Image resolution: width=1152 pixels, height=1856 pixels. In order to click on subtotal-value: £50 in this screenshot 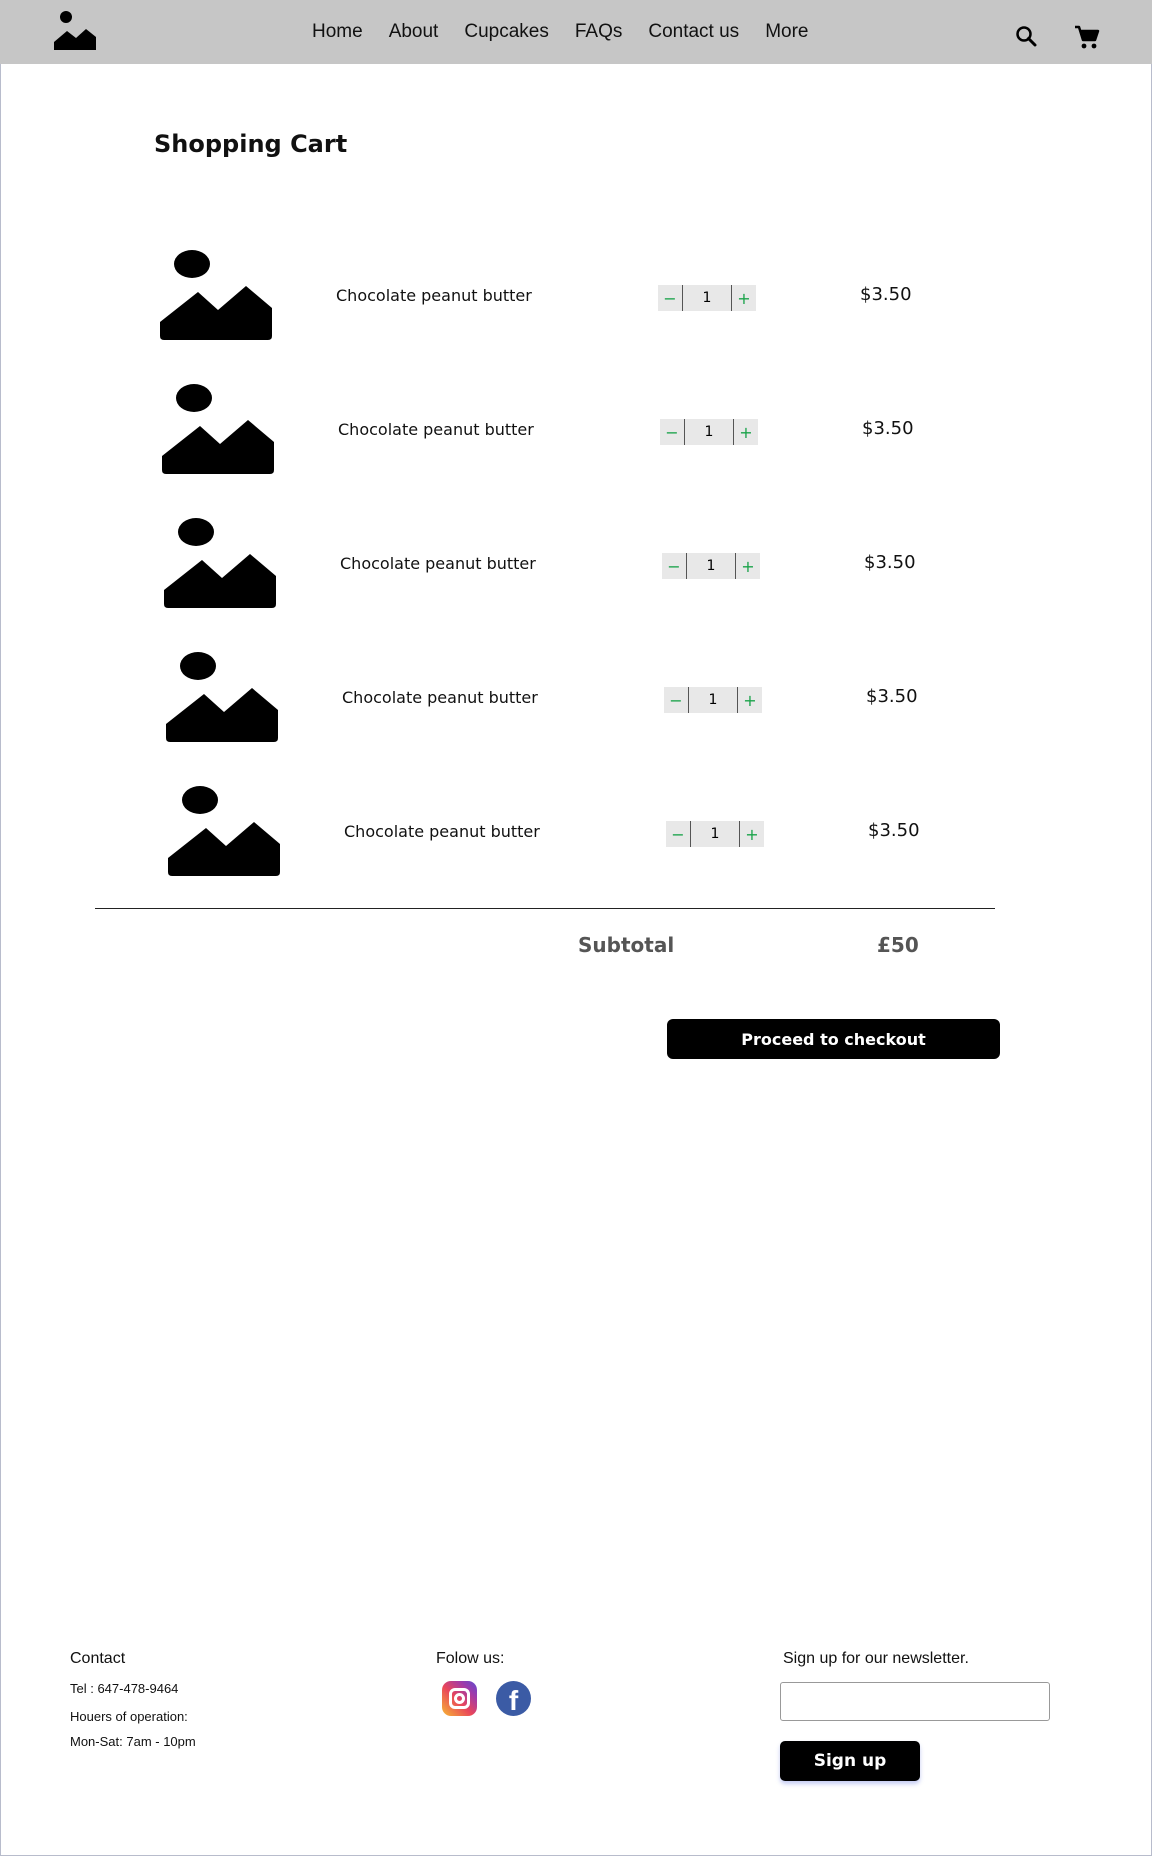, I will do `click(898, 945)`.